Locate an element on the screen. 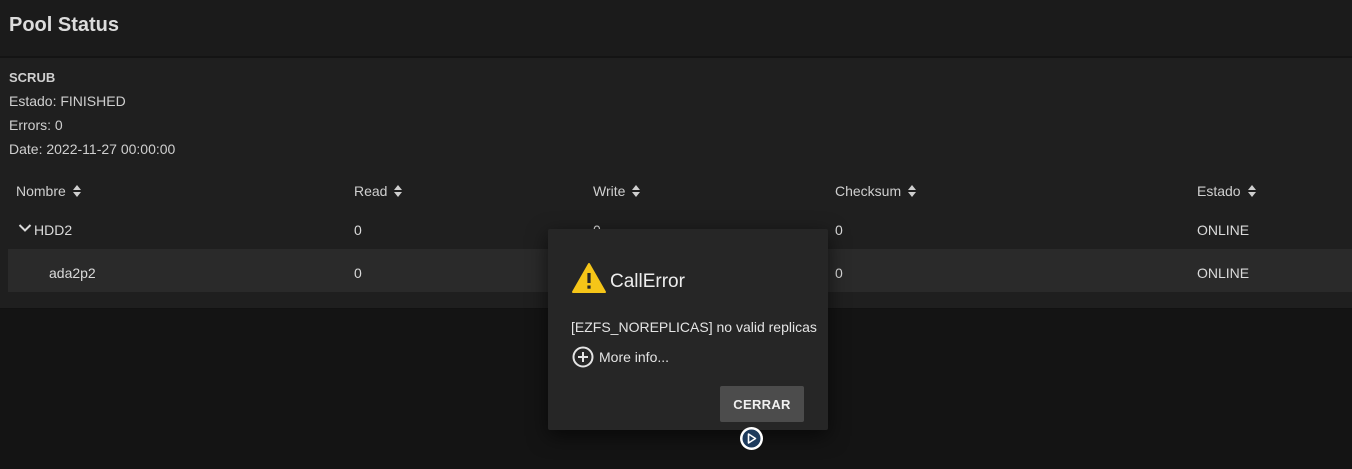 This screenshot has height=469, width=1352. dialog-message: [EZFS_NOREPLICAS] no valid replicas is located at coordinates (694, 327).